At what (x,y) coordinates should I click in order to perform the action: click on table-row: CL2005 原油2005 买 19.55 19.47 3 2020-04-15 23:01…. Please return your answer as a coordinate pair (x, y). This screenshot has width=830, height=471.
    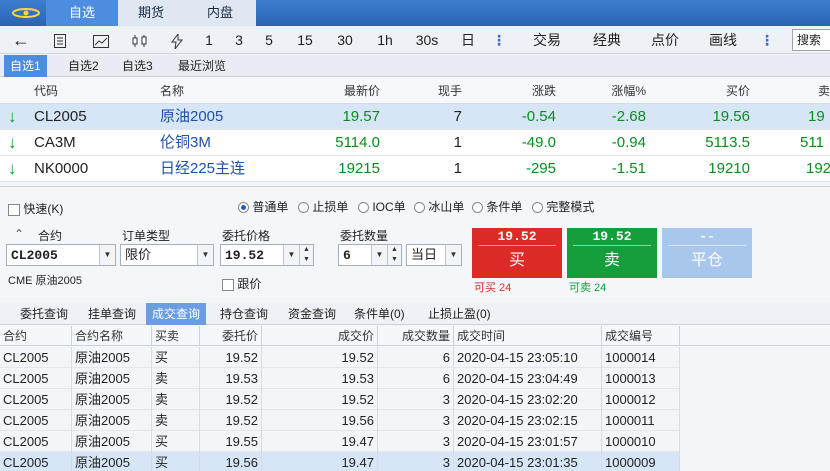
    Looking at the image, I should click on (340, 441).